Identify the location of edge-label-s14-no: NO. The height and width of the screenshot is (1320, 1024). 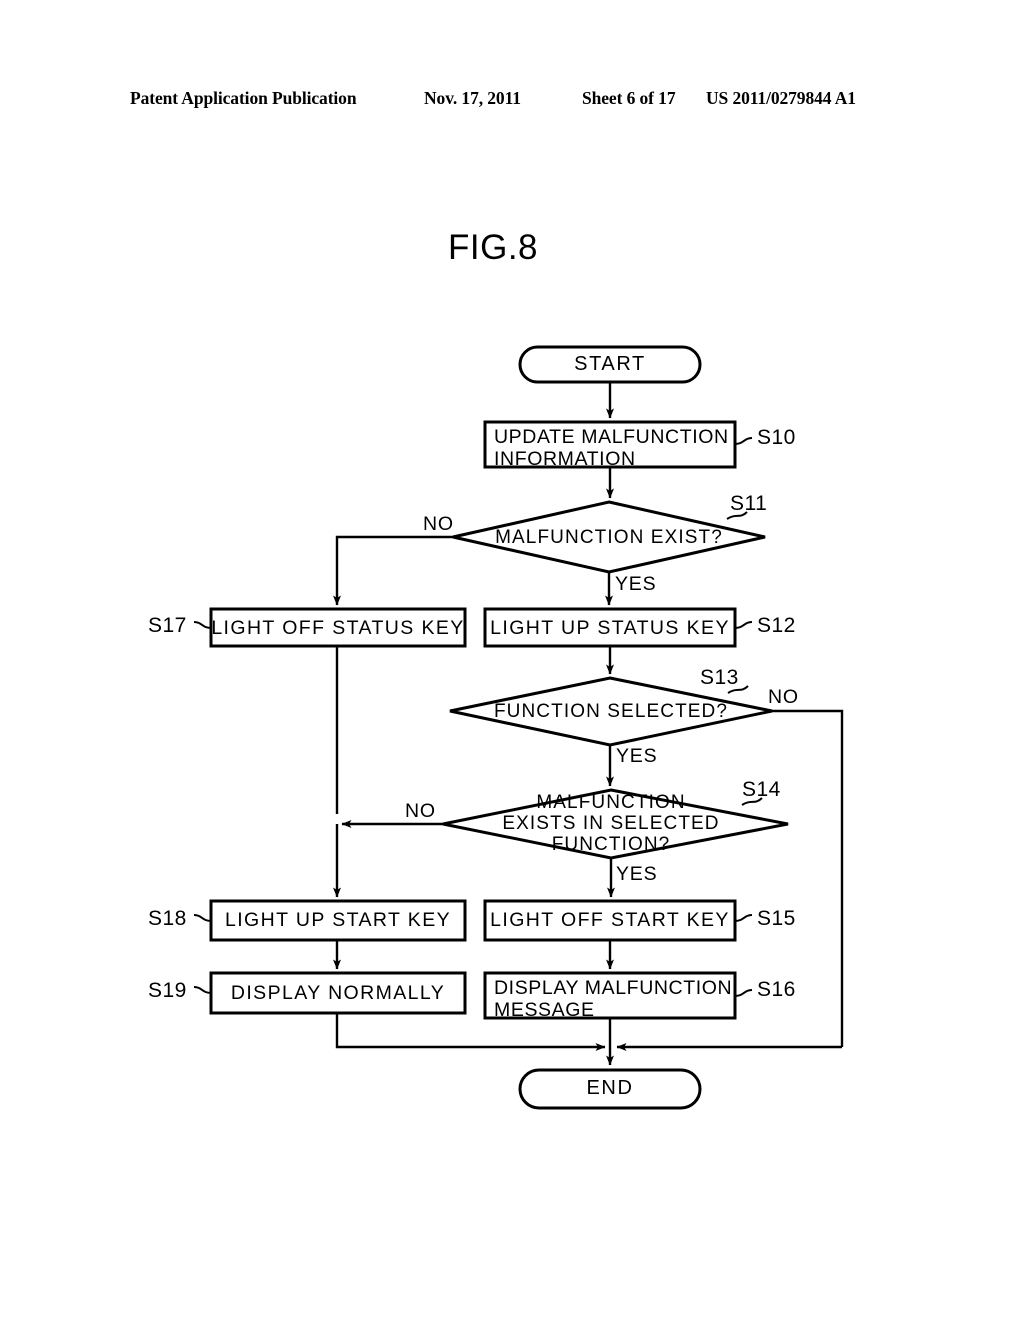
(420, 811).